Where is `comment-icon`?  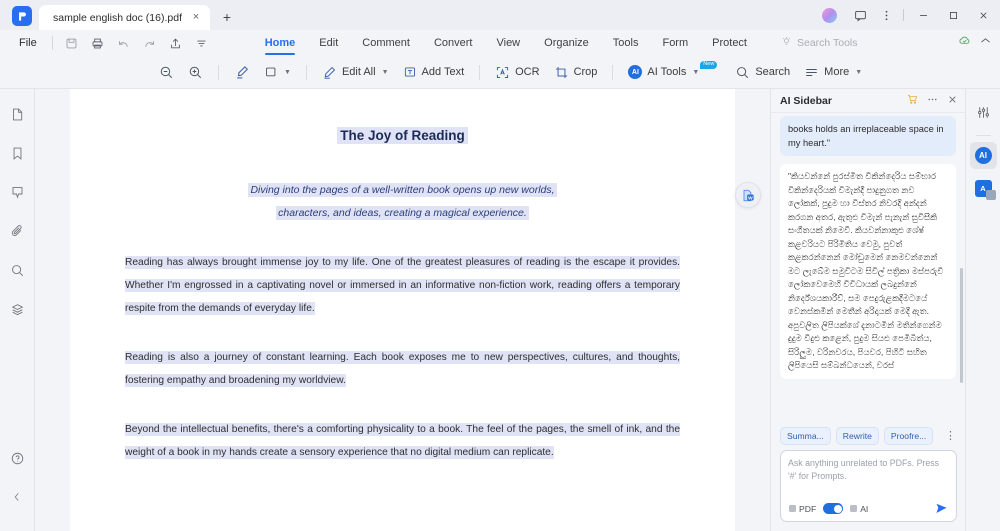
comment-icon is located at coordinates (17, 192).